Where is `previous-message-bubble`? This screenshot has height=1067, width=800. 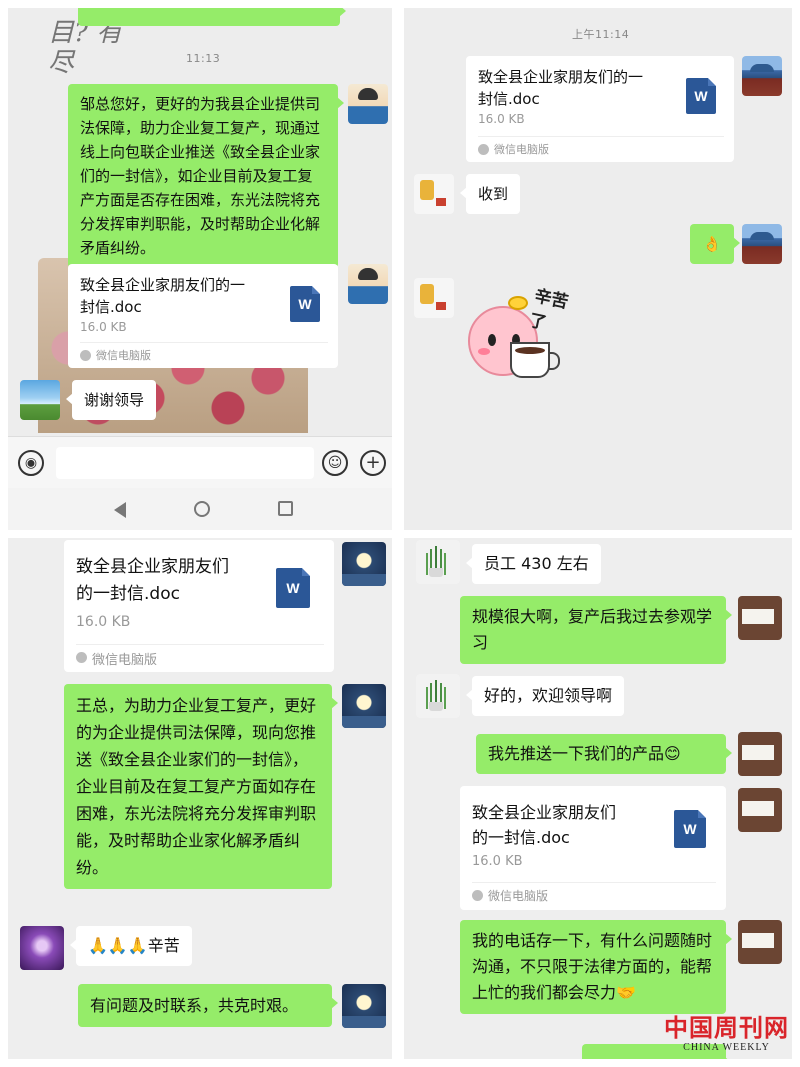
previous-message-bubble is located at coordinates (212, 17).